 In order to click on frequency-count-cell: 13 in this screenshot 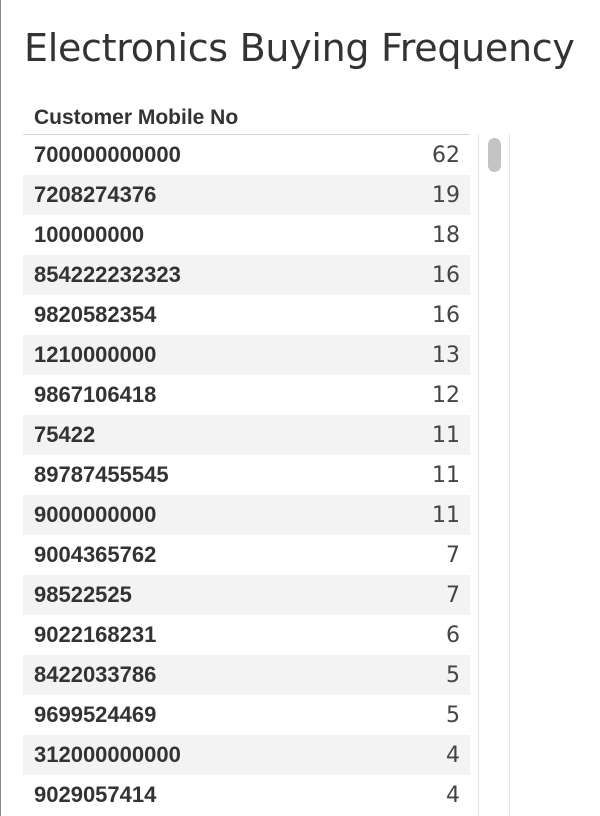, I will do `click(446, 355)`.